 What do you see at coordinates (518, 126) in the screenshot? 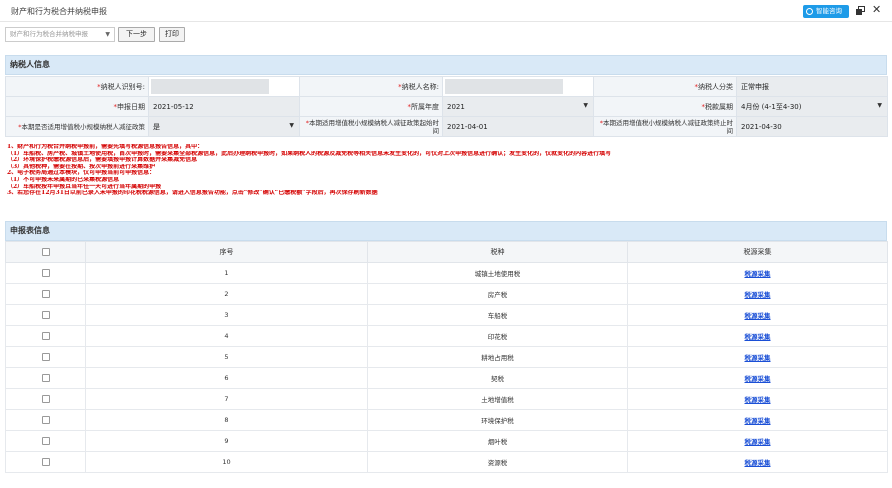
I see `policy-start-value: 2021-04-01` at bounding box center [518, 126].